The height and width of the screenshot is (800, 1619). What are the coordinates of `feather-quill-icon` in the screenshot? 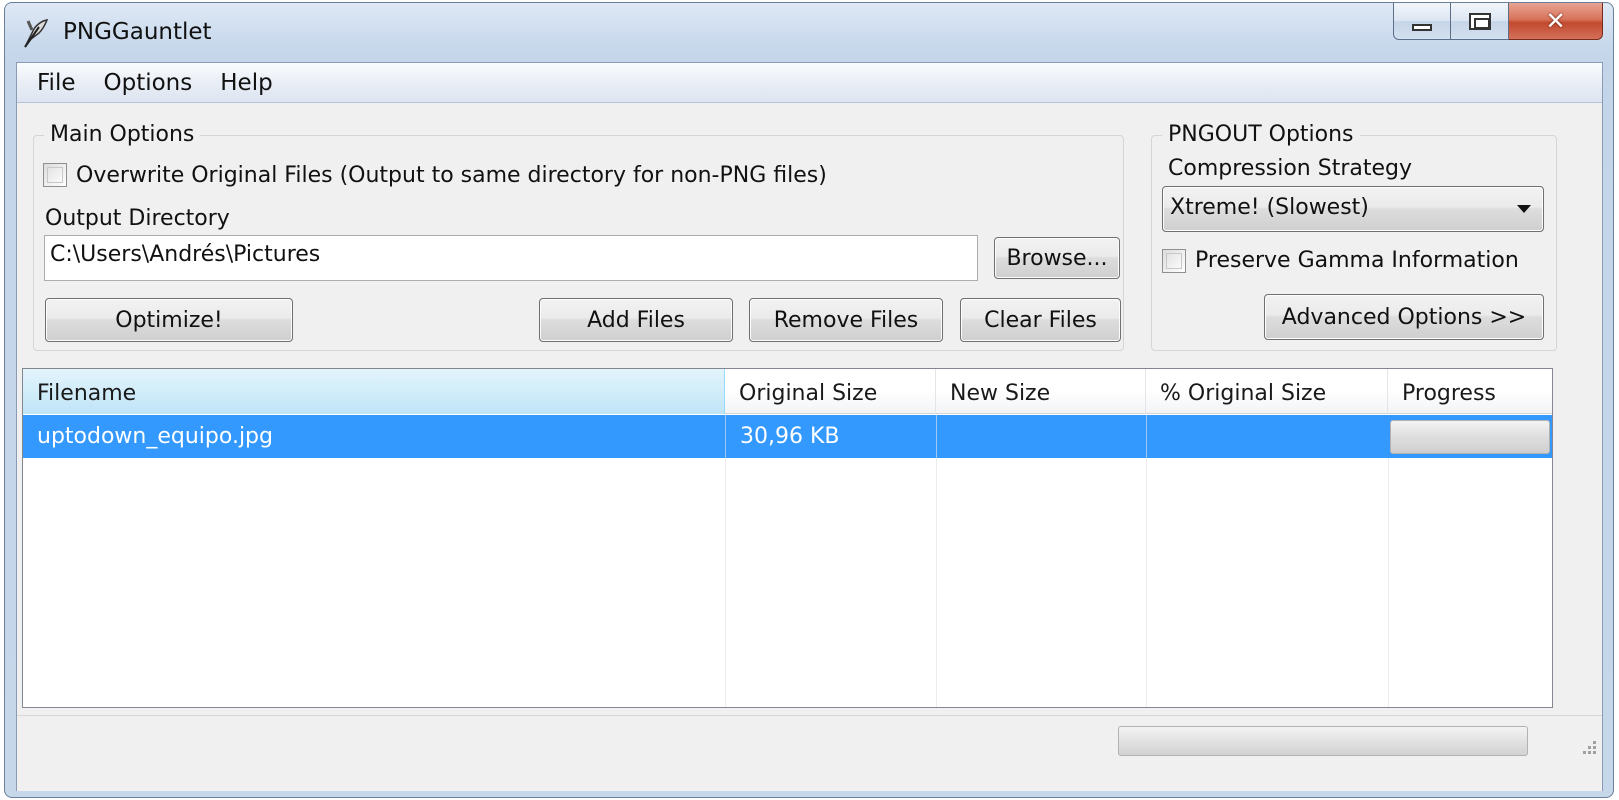 It's located at (36, 33).